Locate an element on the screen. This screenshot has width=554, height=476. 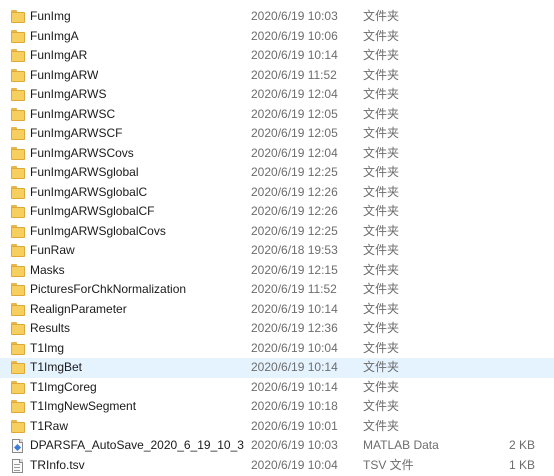
file-date-modified: 2020/6/19 10:18 is located at coordinates (294, 406).